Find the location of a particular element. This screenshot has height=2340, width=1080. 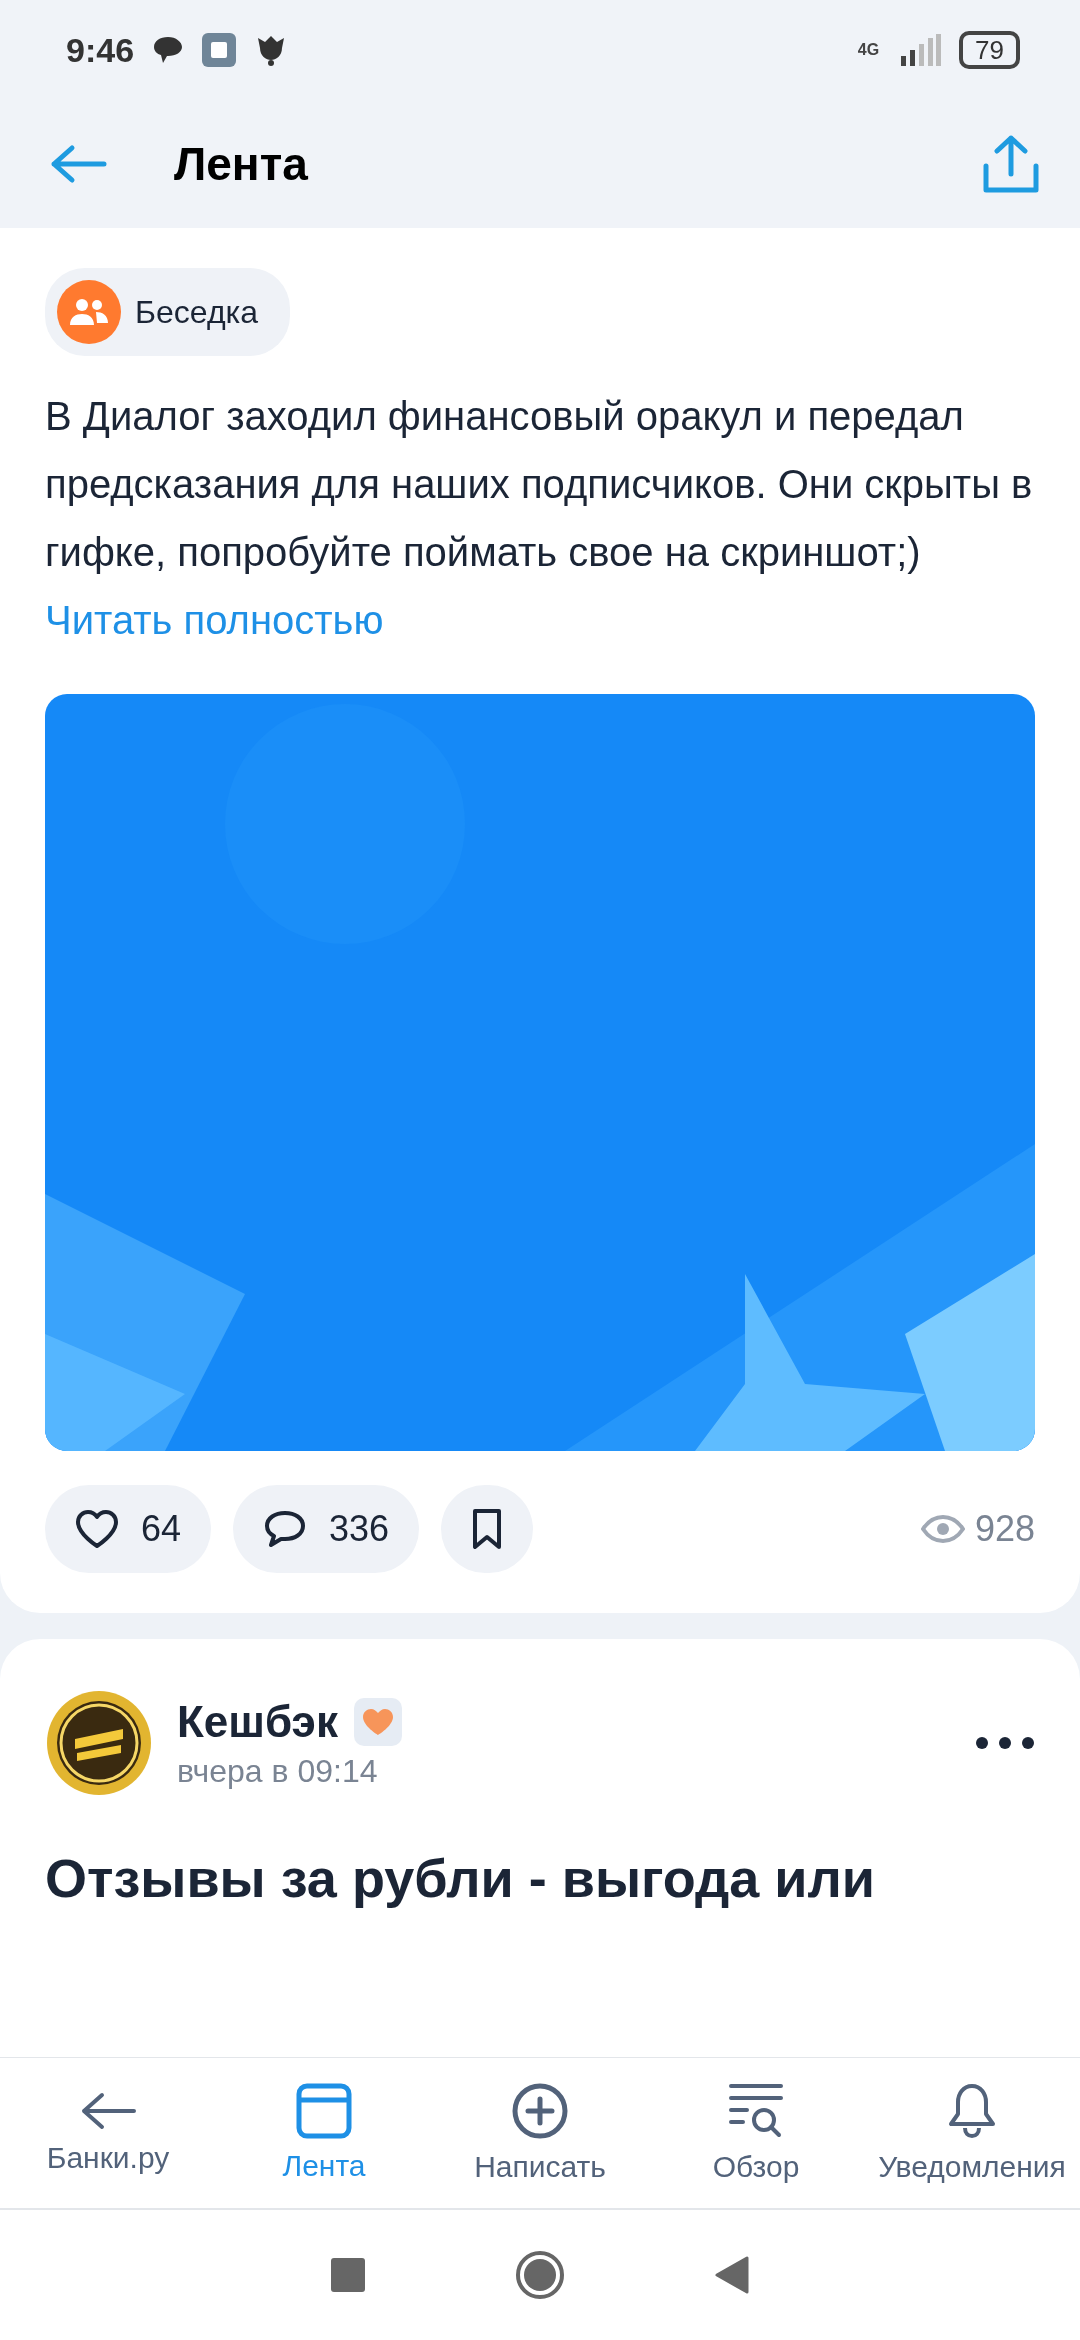

share-button is located at coordinates (1011, 164).